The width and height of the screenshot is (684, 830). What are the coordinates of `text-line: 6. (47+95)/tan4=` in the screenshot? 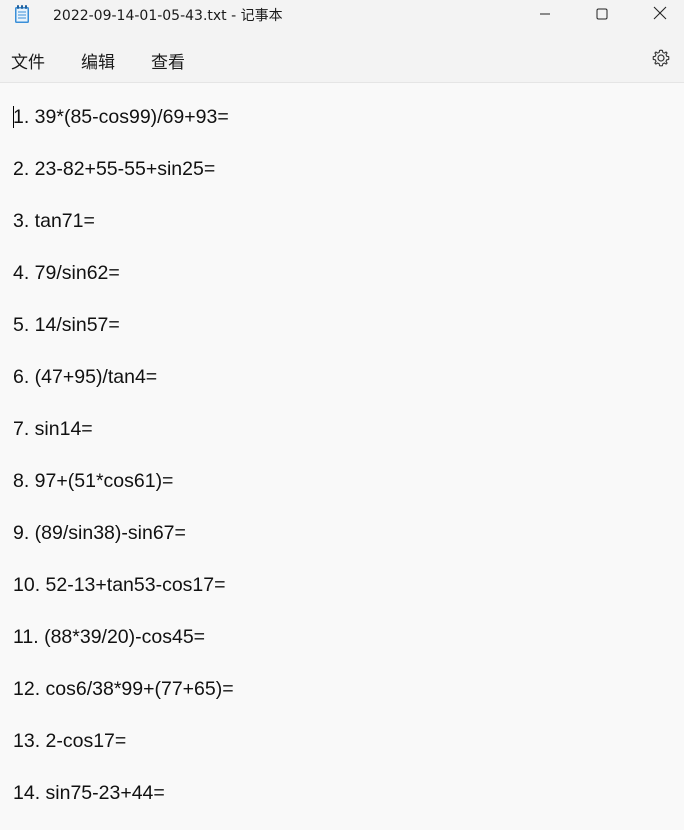 It's located at (85, 377).